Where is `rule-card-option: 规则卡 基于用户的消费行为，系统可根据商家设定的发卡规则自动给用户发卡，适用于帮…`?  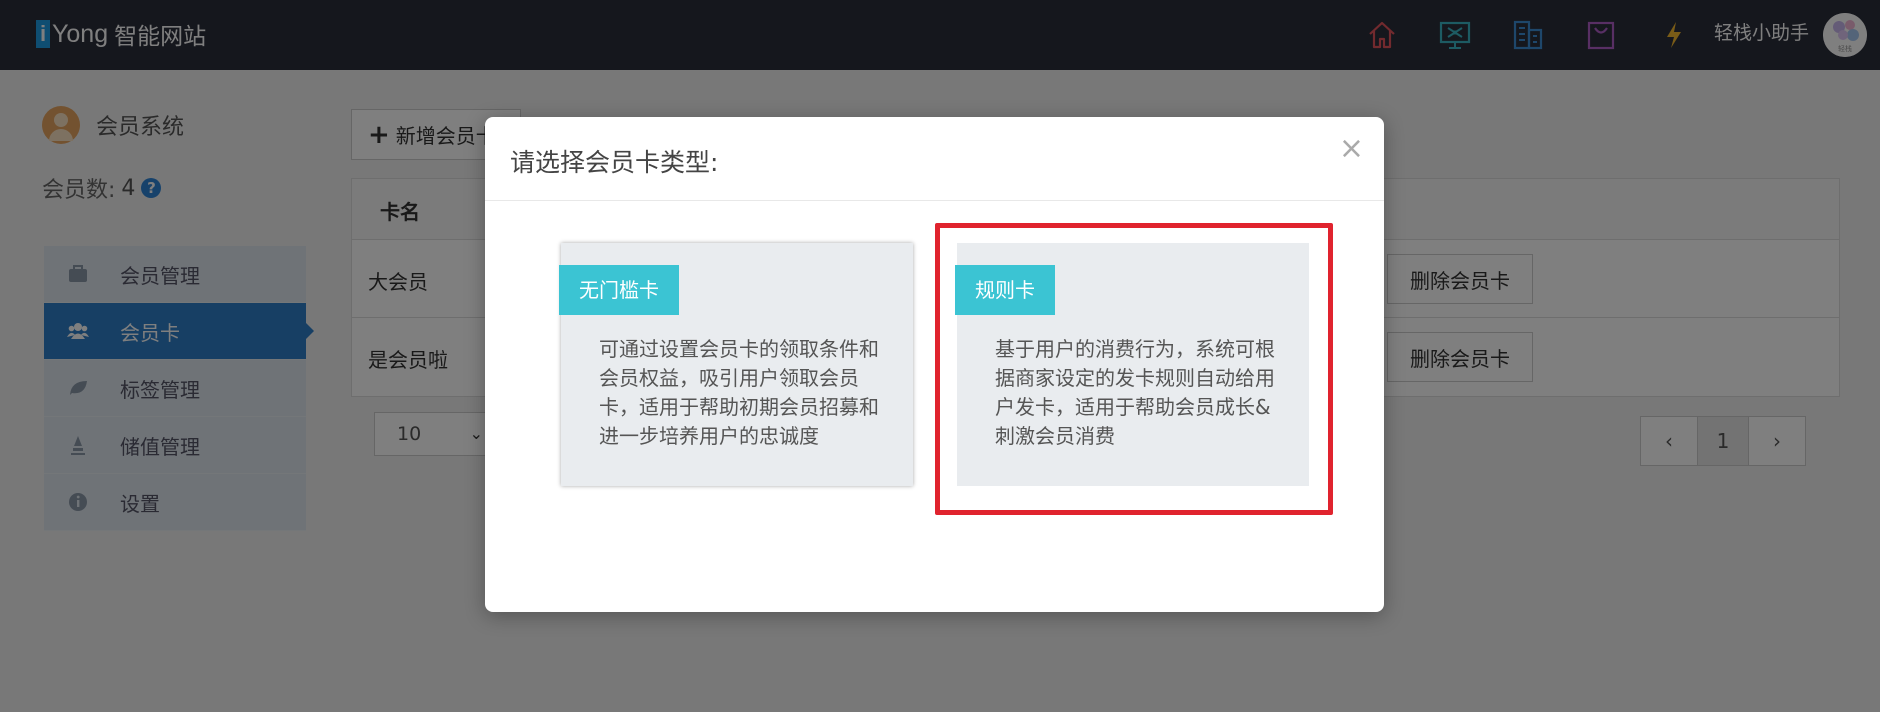 rule-card-option: 规则卡 基于用户的消费行为，系统可根据商家设定的发卡规则自动给用户发卡，适用于帮… is located at coordinates (1132, 364).